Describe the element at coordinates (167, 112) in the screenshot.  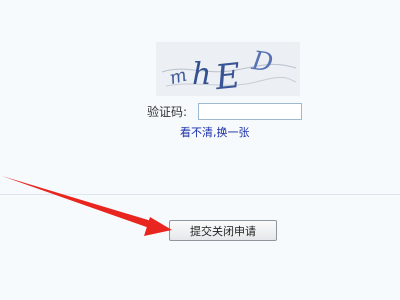
I see `captcha-label: 验证码:` at that location.